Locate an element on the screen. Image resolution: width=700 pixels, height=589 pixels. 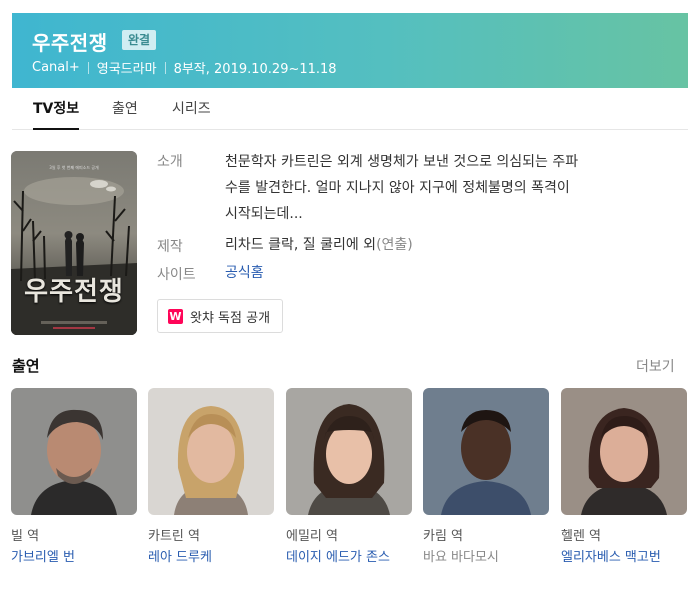
meta-line: Canal+ 영국드라마 8부작, 2019.10.29~11.18 is located at coordinates (184, 67).